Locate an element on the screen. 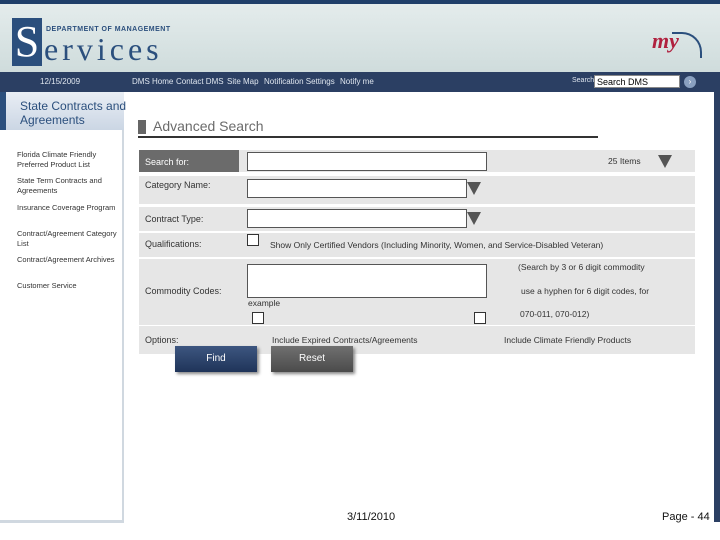 The image size is (720, 540). nav-link-contact-dms: Contact DMS is located at coordinates (200, 81).